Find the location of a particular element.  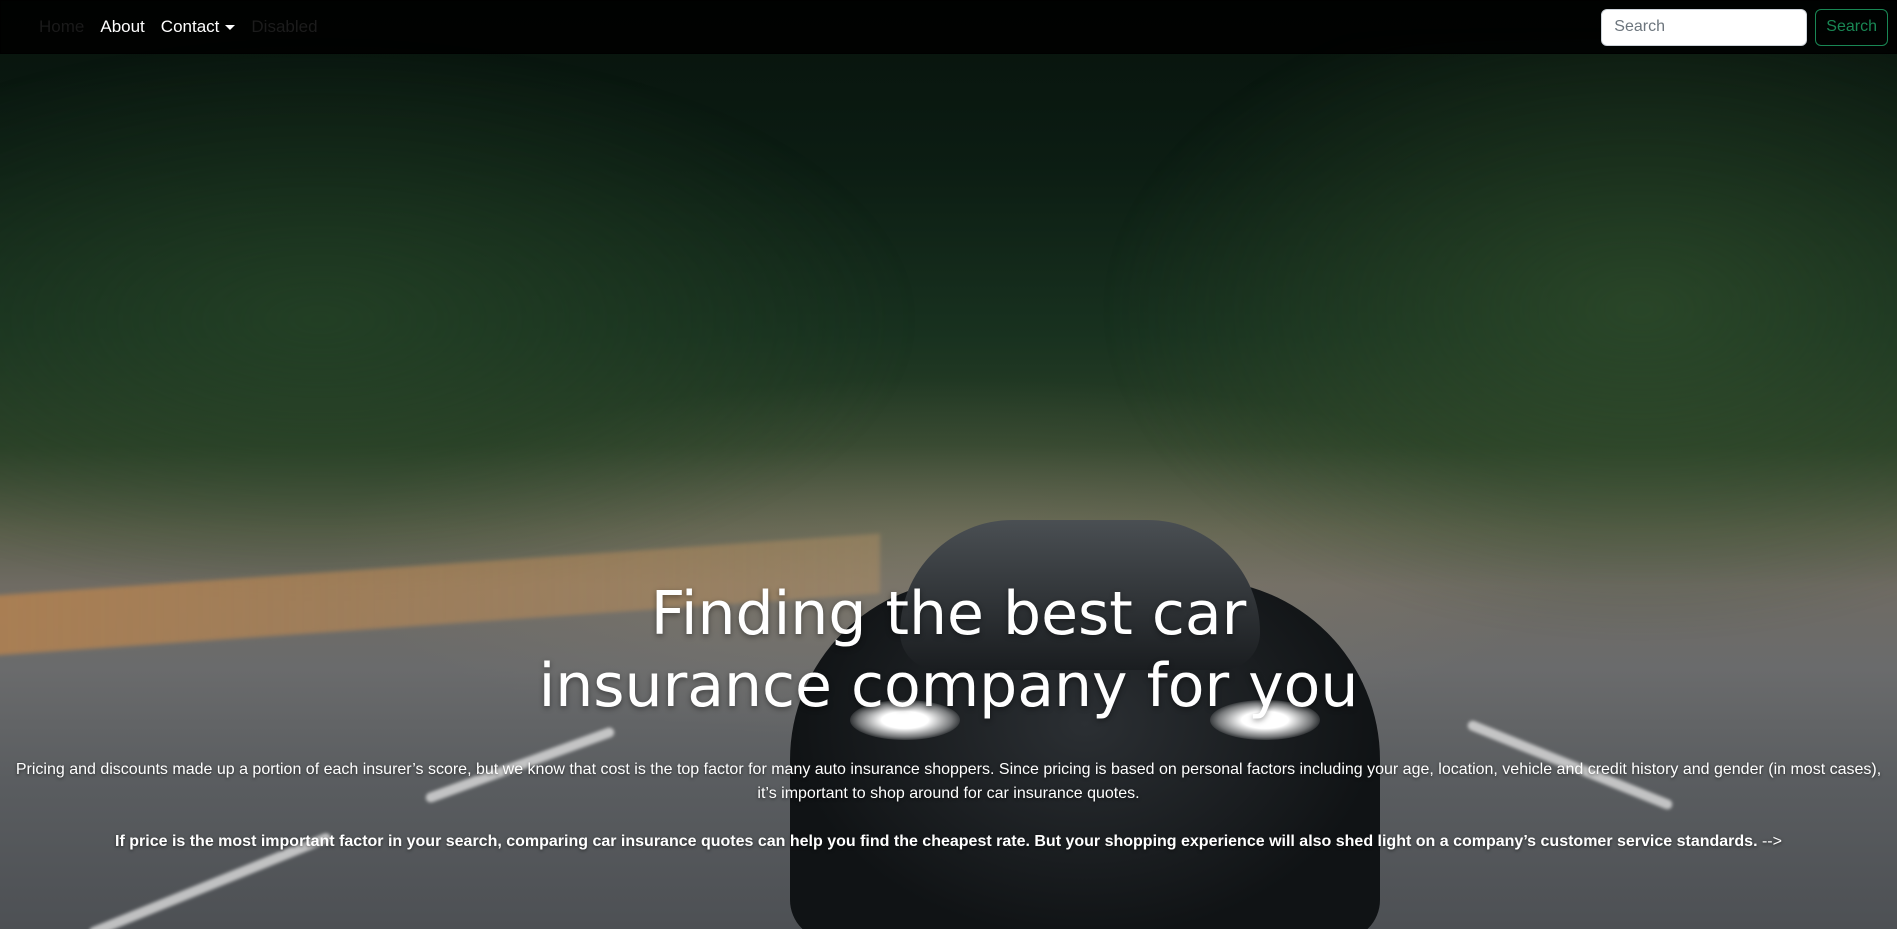

hero-highlight-tail: --> is located at coordinates (1769, 841).